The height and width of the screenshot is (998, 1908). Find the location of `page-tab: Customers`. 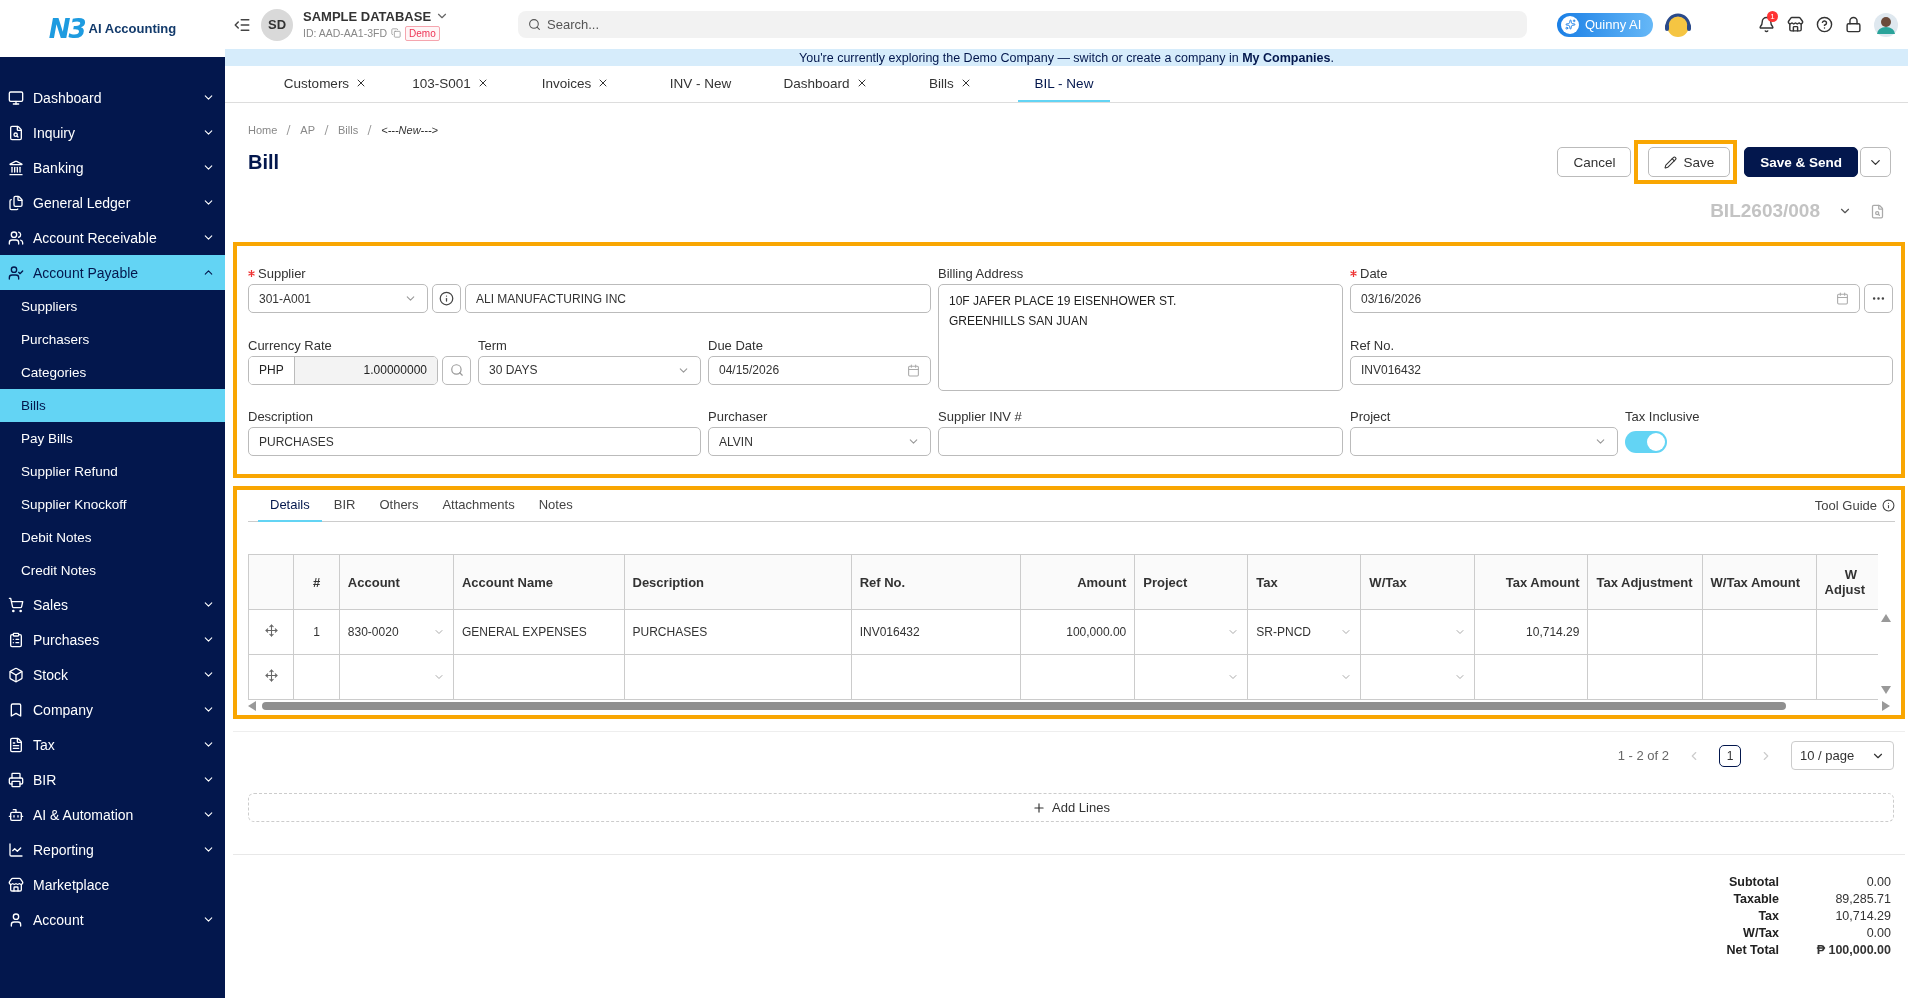

page-tab: Customers is located at coordinates (325, 84).